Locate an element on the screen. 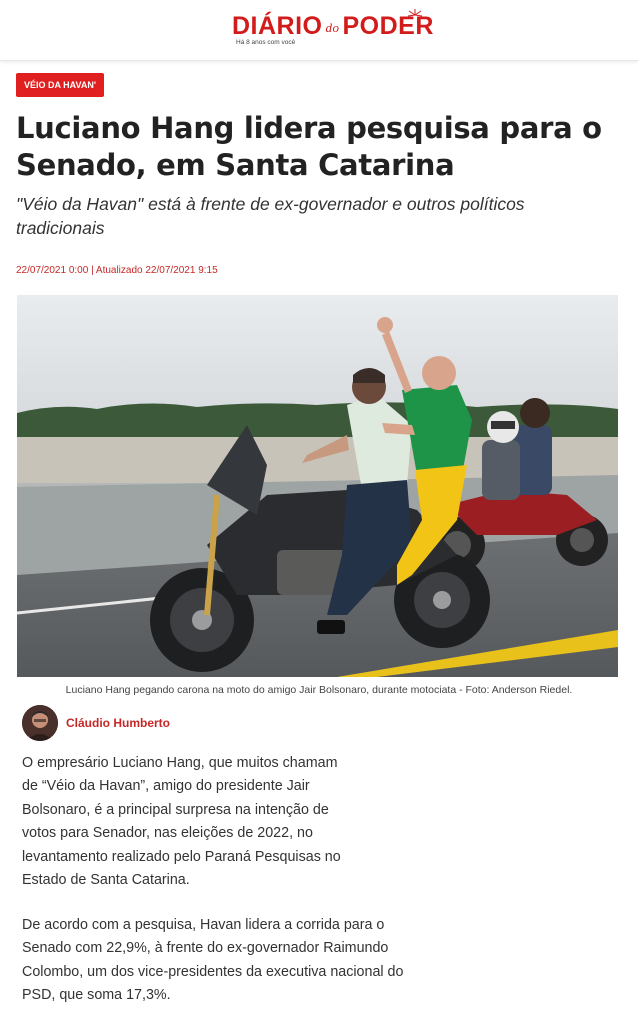  author-byline: Cláudio Humberto is located at coordinates (96, 723).